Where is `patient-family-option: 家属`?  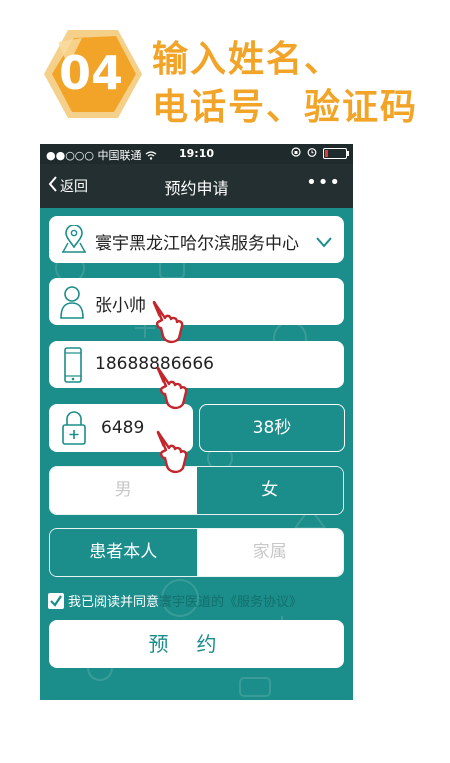
patient-family-option: 家属 is located at coordinates (269, 552).